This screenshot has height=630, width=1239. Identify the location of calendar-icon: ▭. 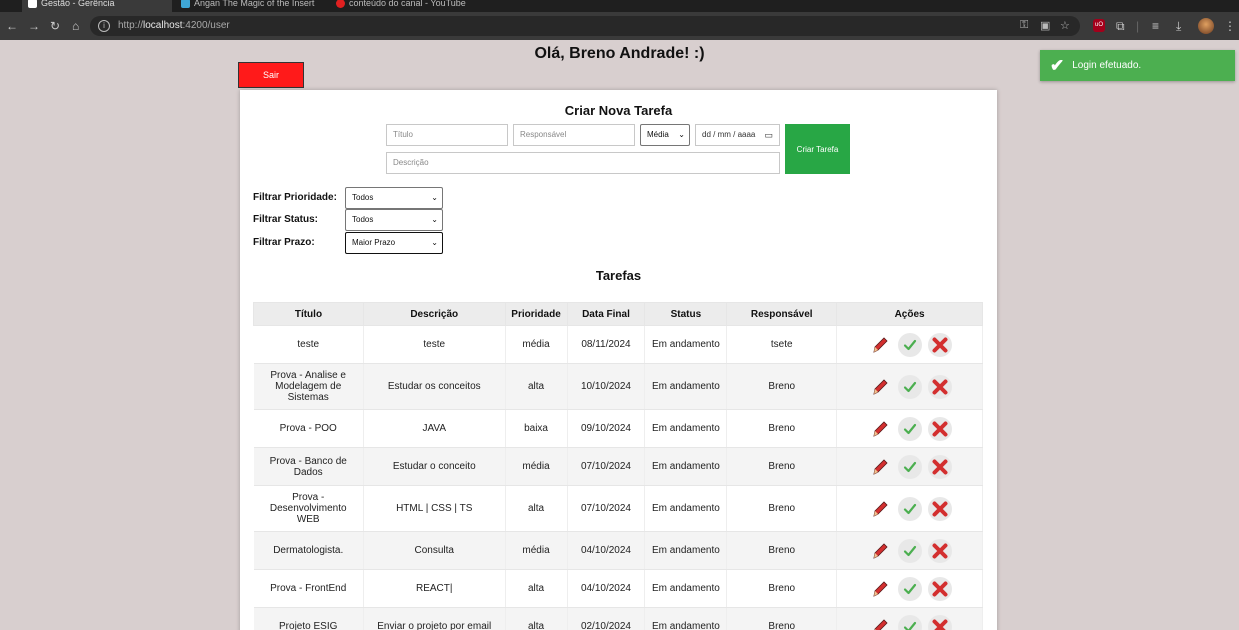
(768, 135).